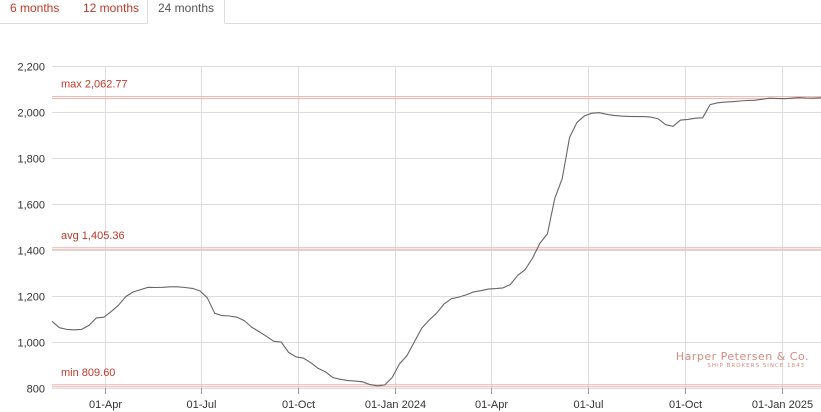 The height and width of the screenshot is (412, 821). Describe the element at coordinates (31, 344) in the screenshot. I see `y-tick-label: 1,000` at that location.